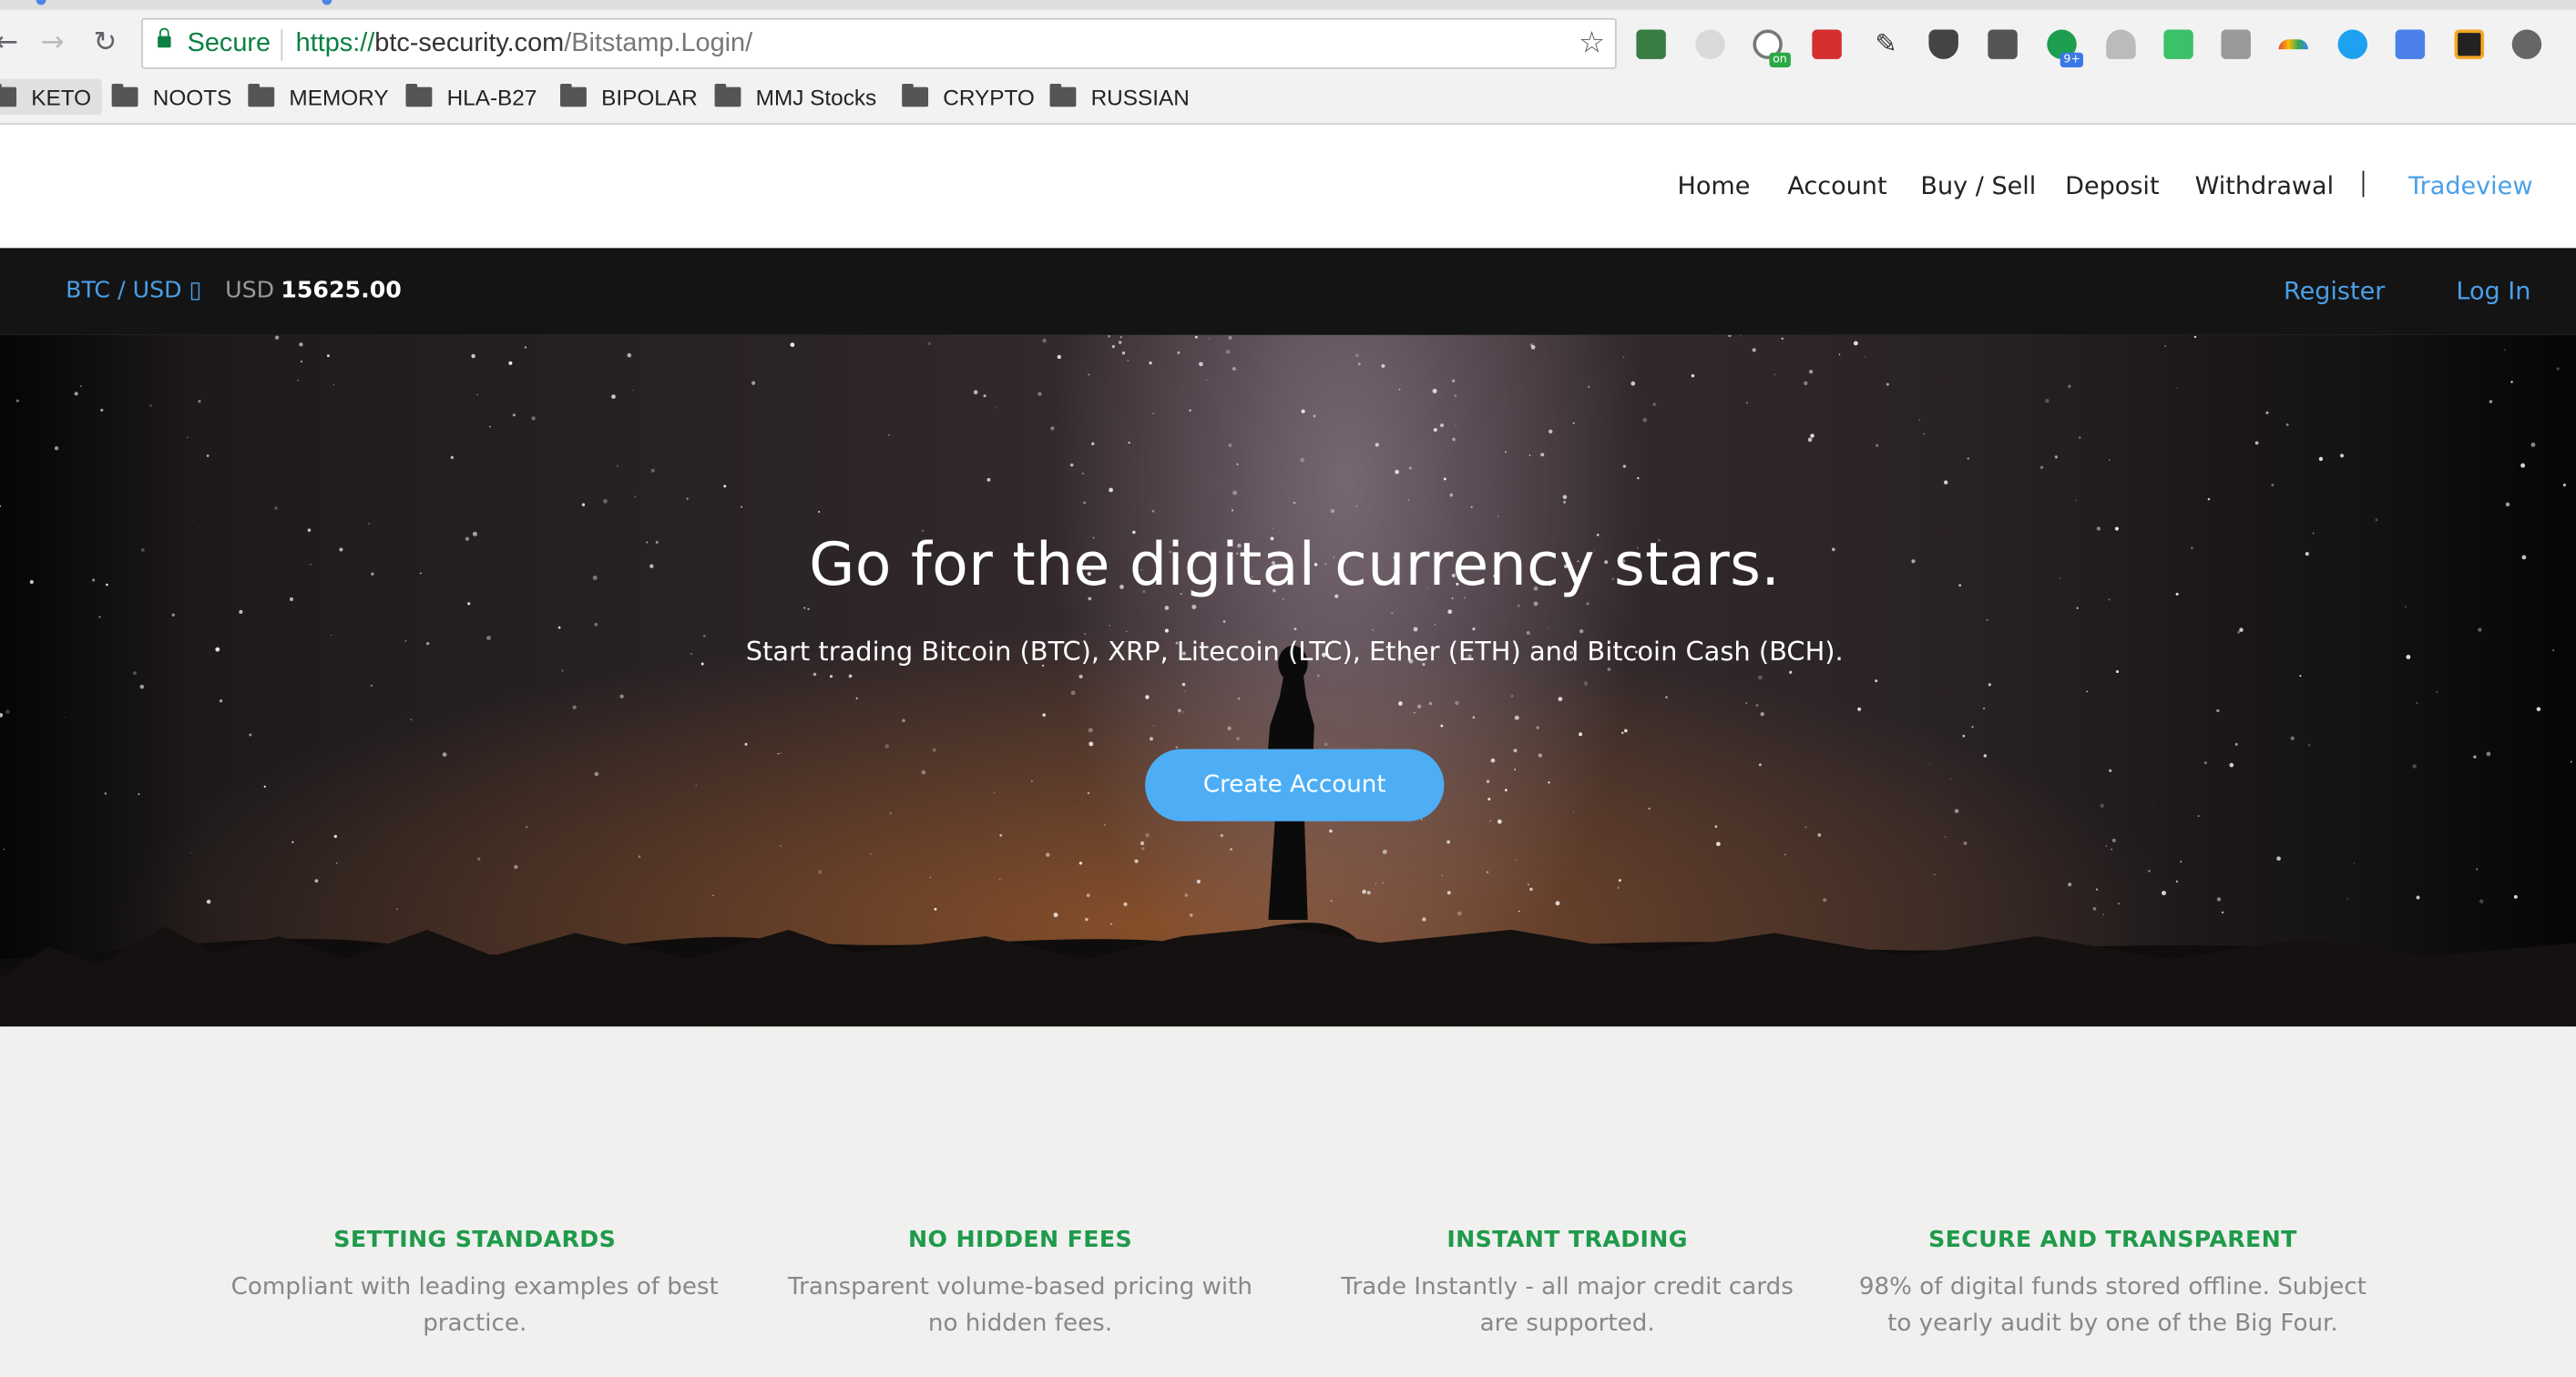 The width and height of the screenshot is (2576, 1377). I want to click on extension-pocket-icon, so click(1943, 44).